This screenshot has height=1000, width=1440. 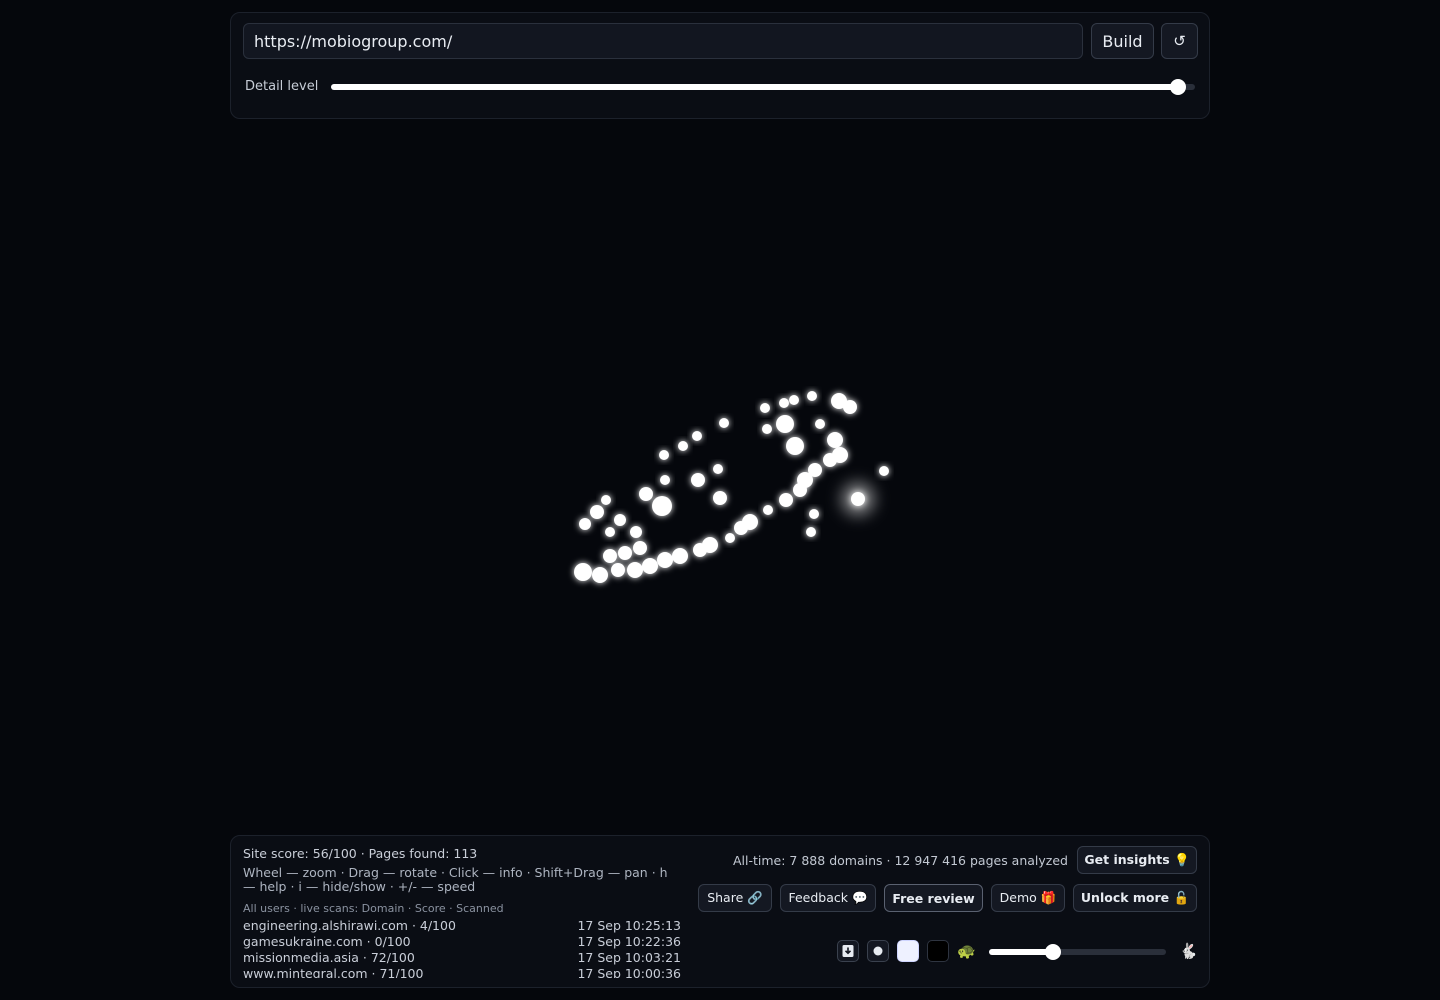 I want to click on reset-icon: ↺, so click(x=1179, y=41).